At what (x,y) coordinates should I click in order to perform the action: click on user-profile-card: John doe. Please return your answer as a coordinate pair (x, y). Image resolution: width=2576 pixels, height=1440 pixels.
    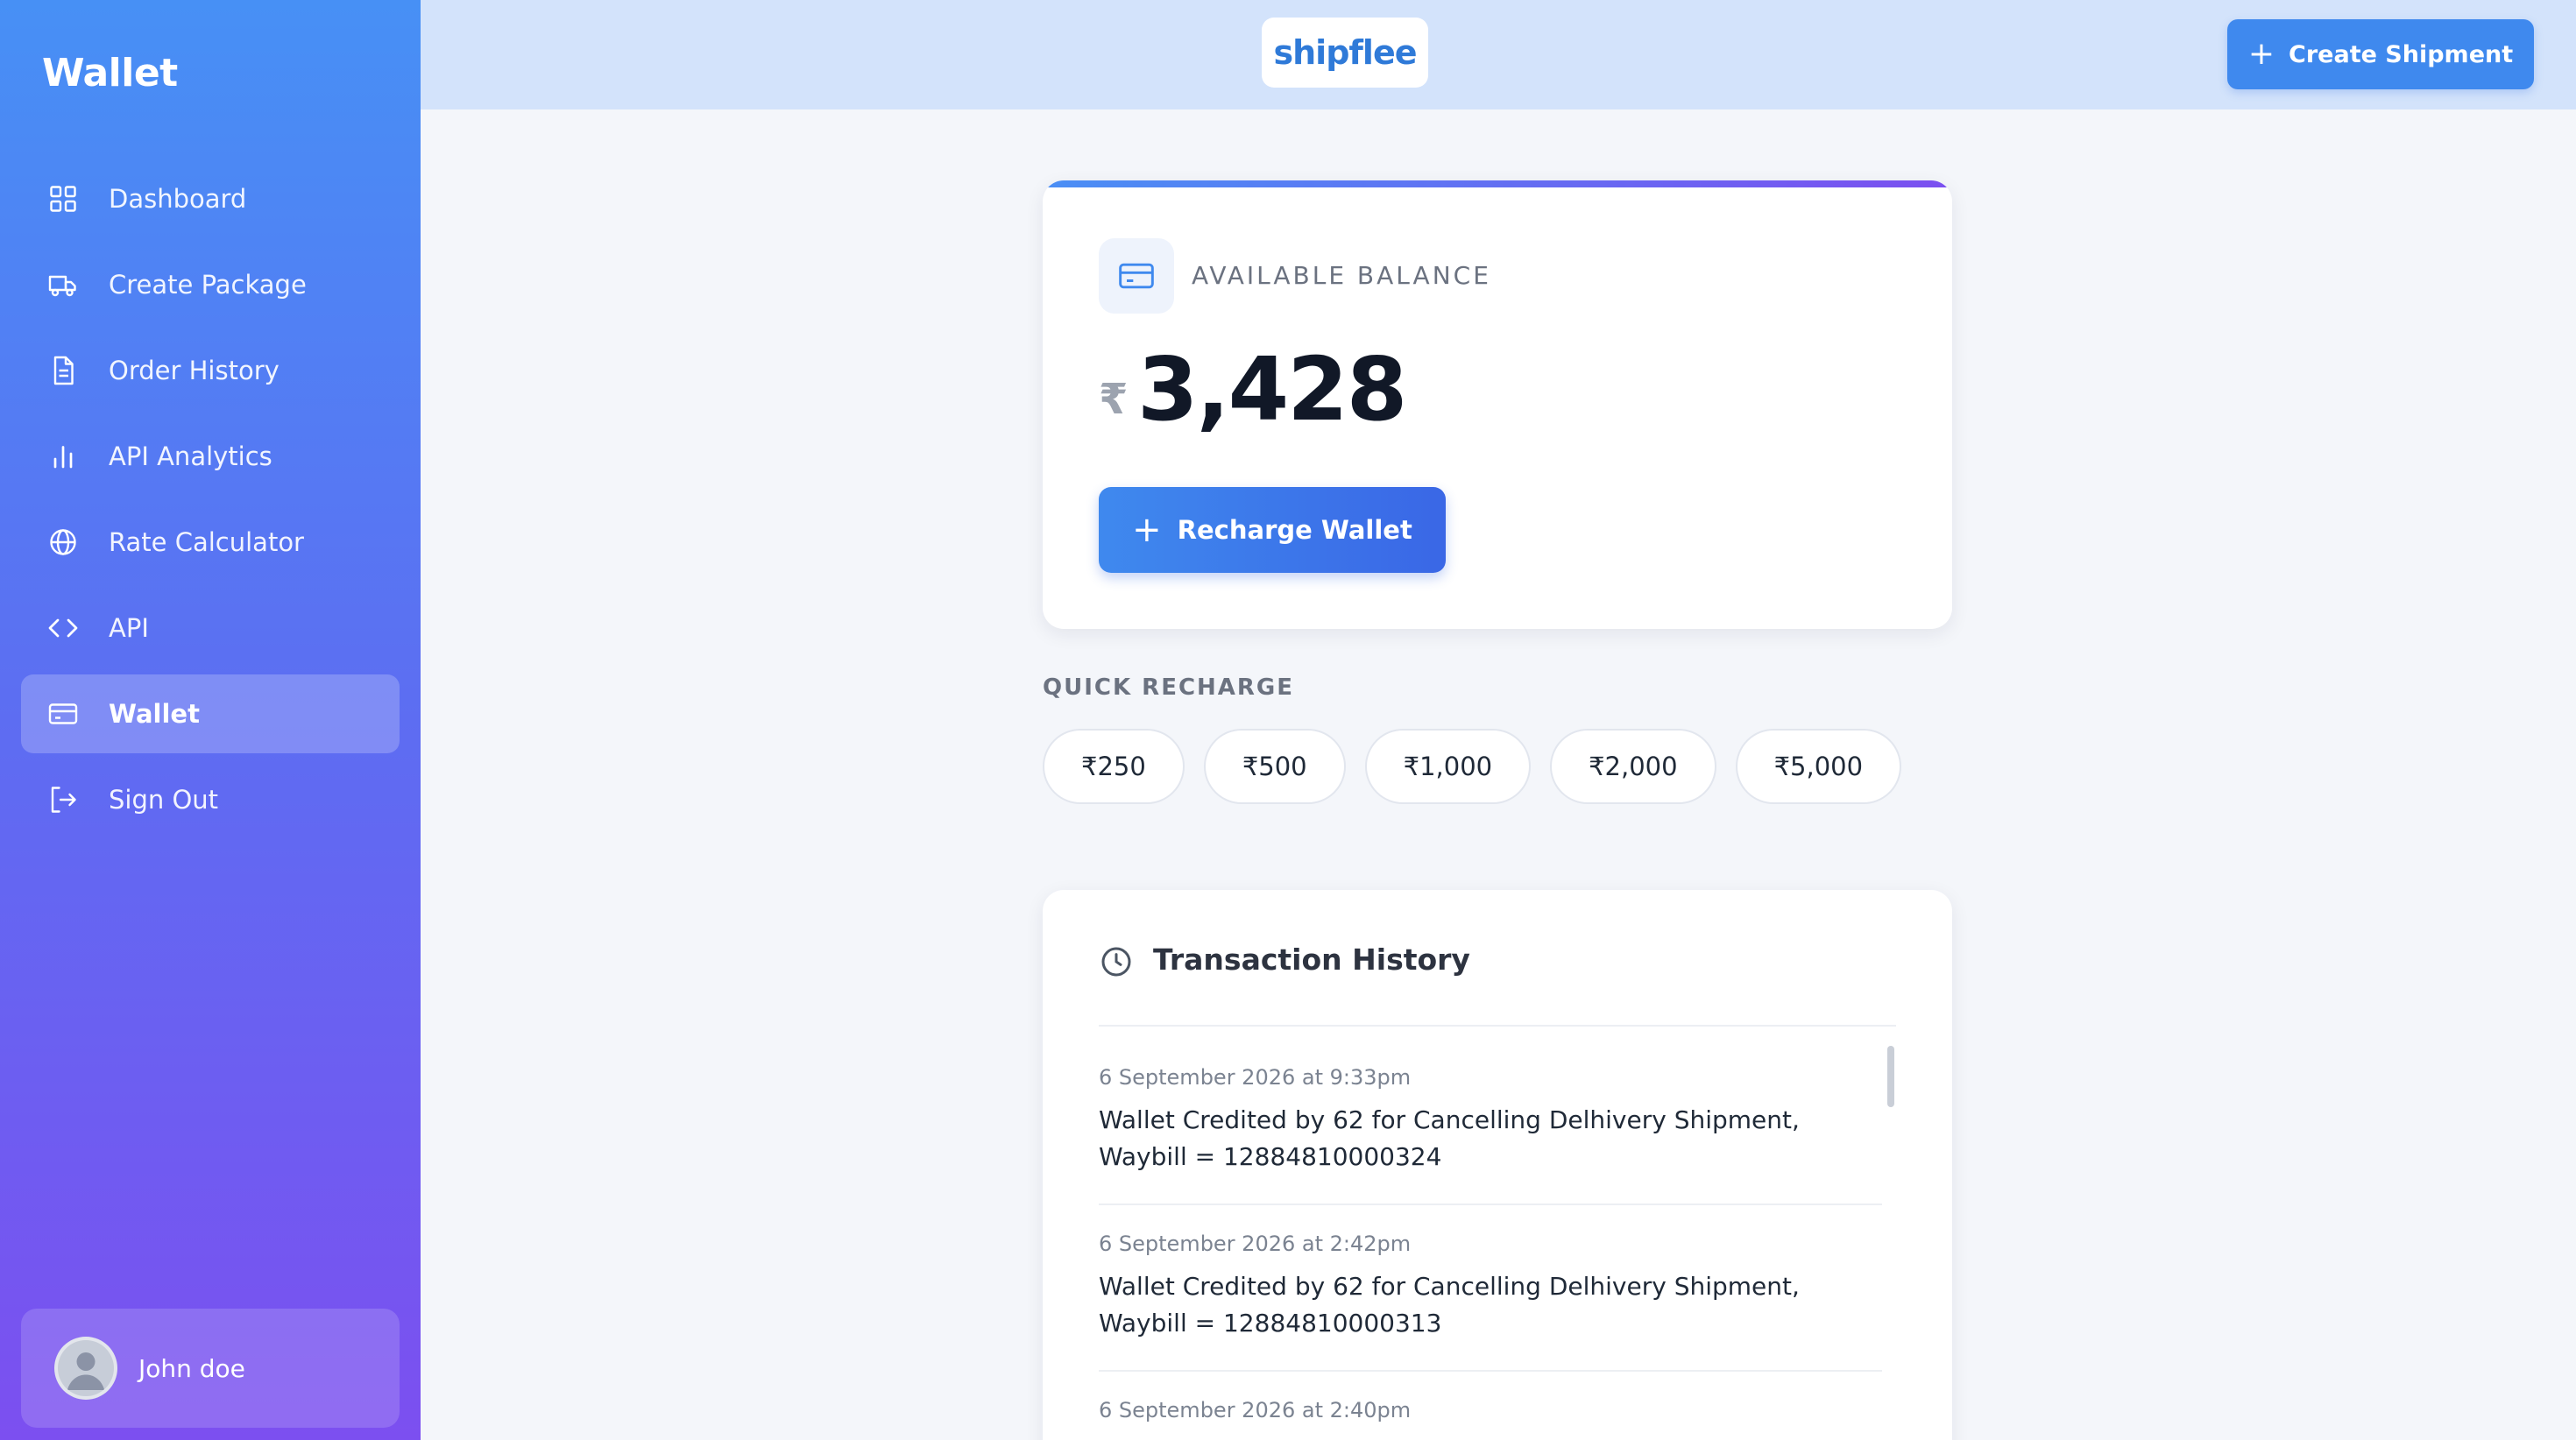
    Looking at the image, I should click on (210, 1368).